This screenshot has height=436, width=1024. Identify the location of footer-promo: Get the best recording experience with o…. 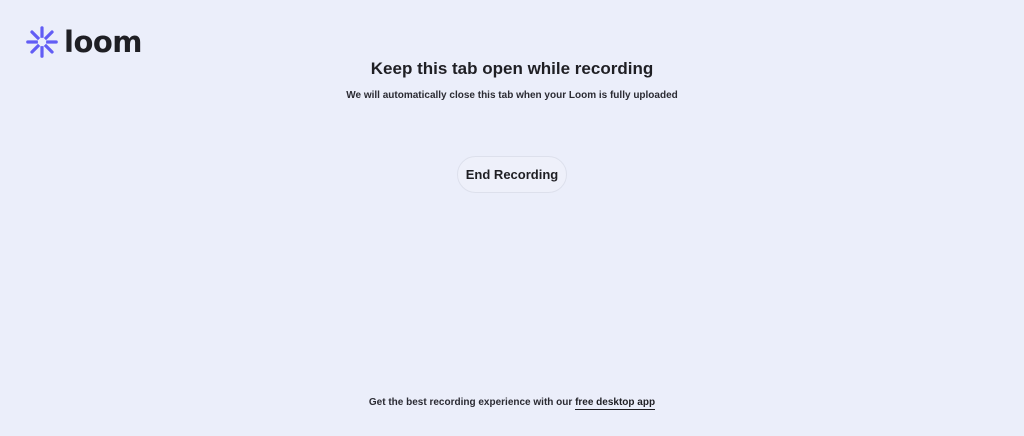
(512, 403).